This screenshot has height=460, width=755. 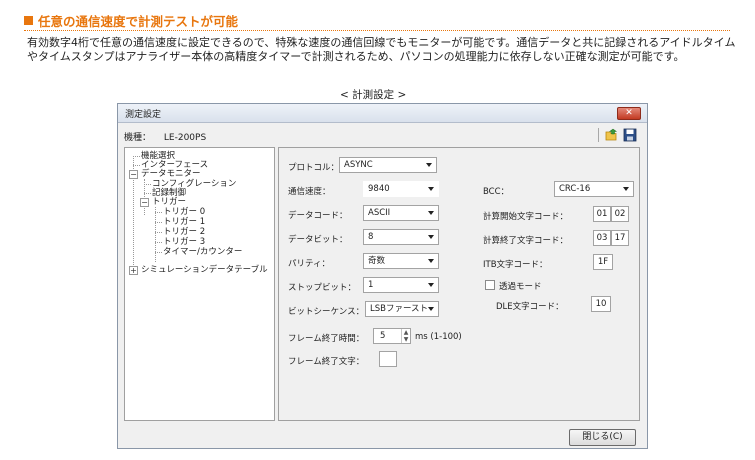 I want to click on bcc-label: BCC：, so click(x=496, y=192).